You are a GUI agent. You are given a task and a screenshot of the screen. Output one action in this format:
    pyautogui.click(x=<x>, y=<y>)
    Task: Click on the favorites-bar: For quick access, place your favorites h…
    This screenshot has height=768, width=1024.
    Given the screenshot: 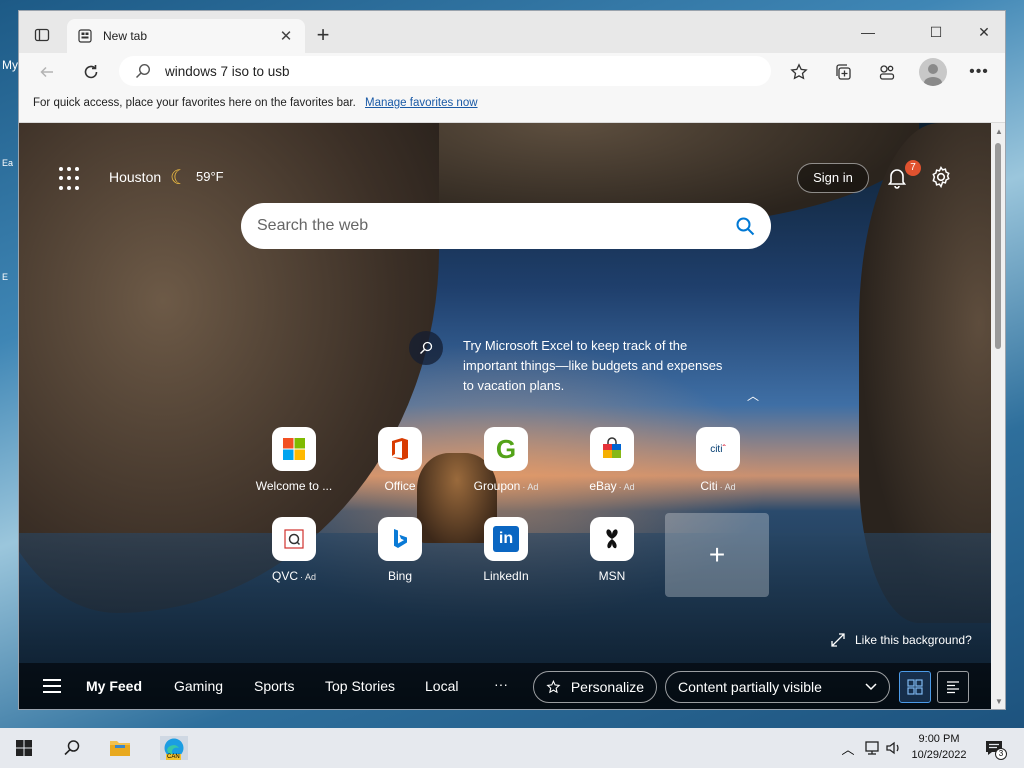 What is the action you would take?
    pyautogui.click(x=512, y=107)
    